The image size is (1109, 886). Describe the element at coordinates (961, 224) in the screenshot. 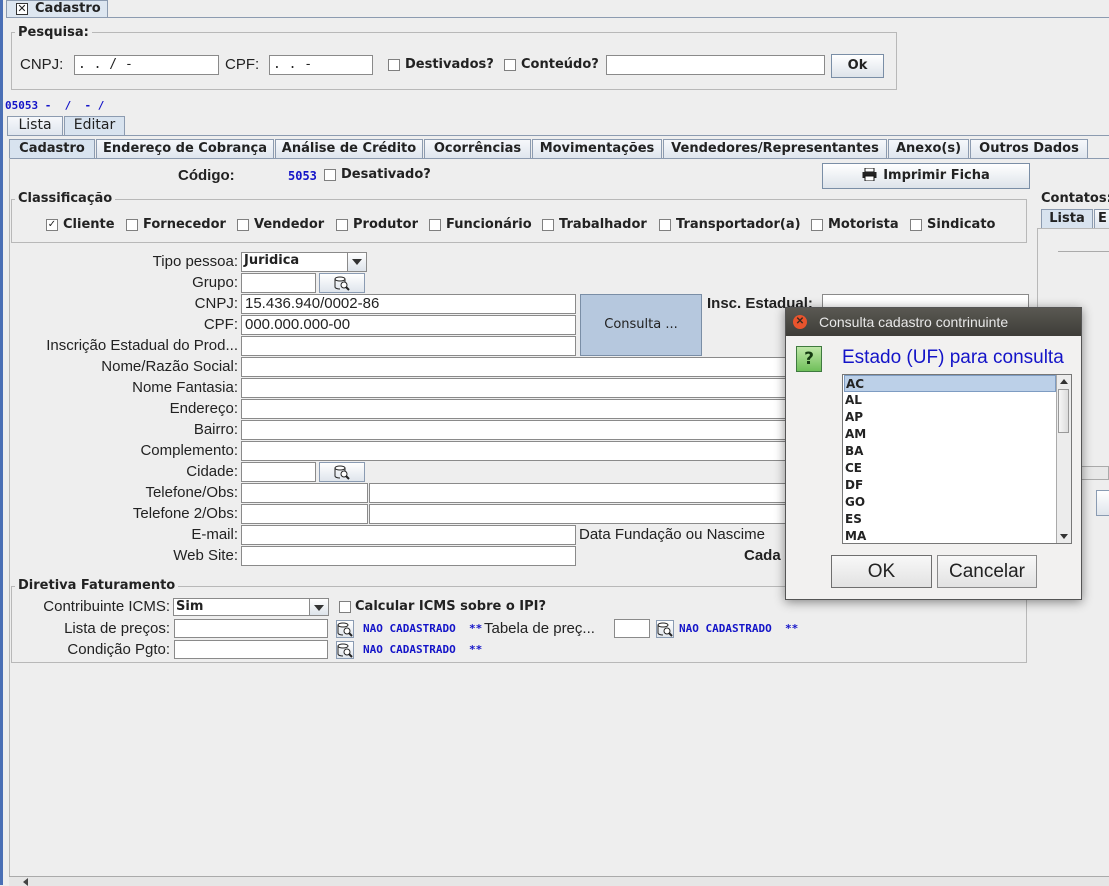

I see `sindicato-label: Sindicato` at that location.